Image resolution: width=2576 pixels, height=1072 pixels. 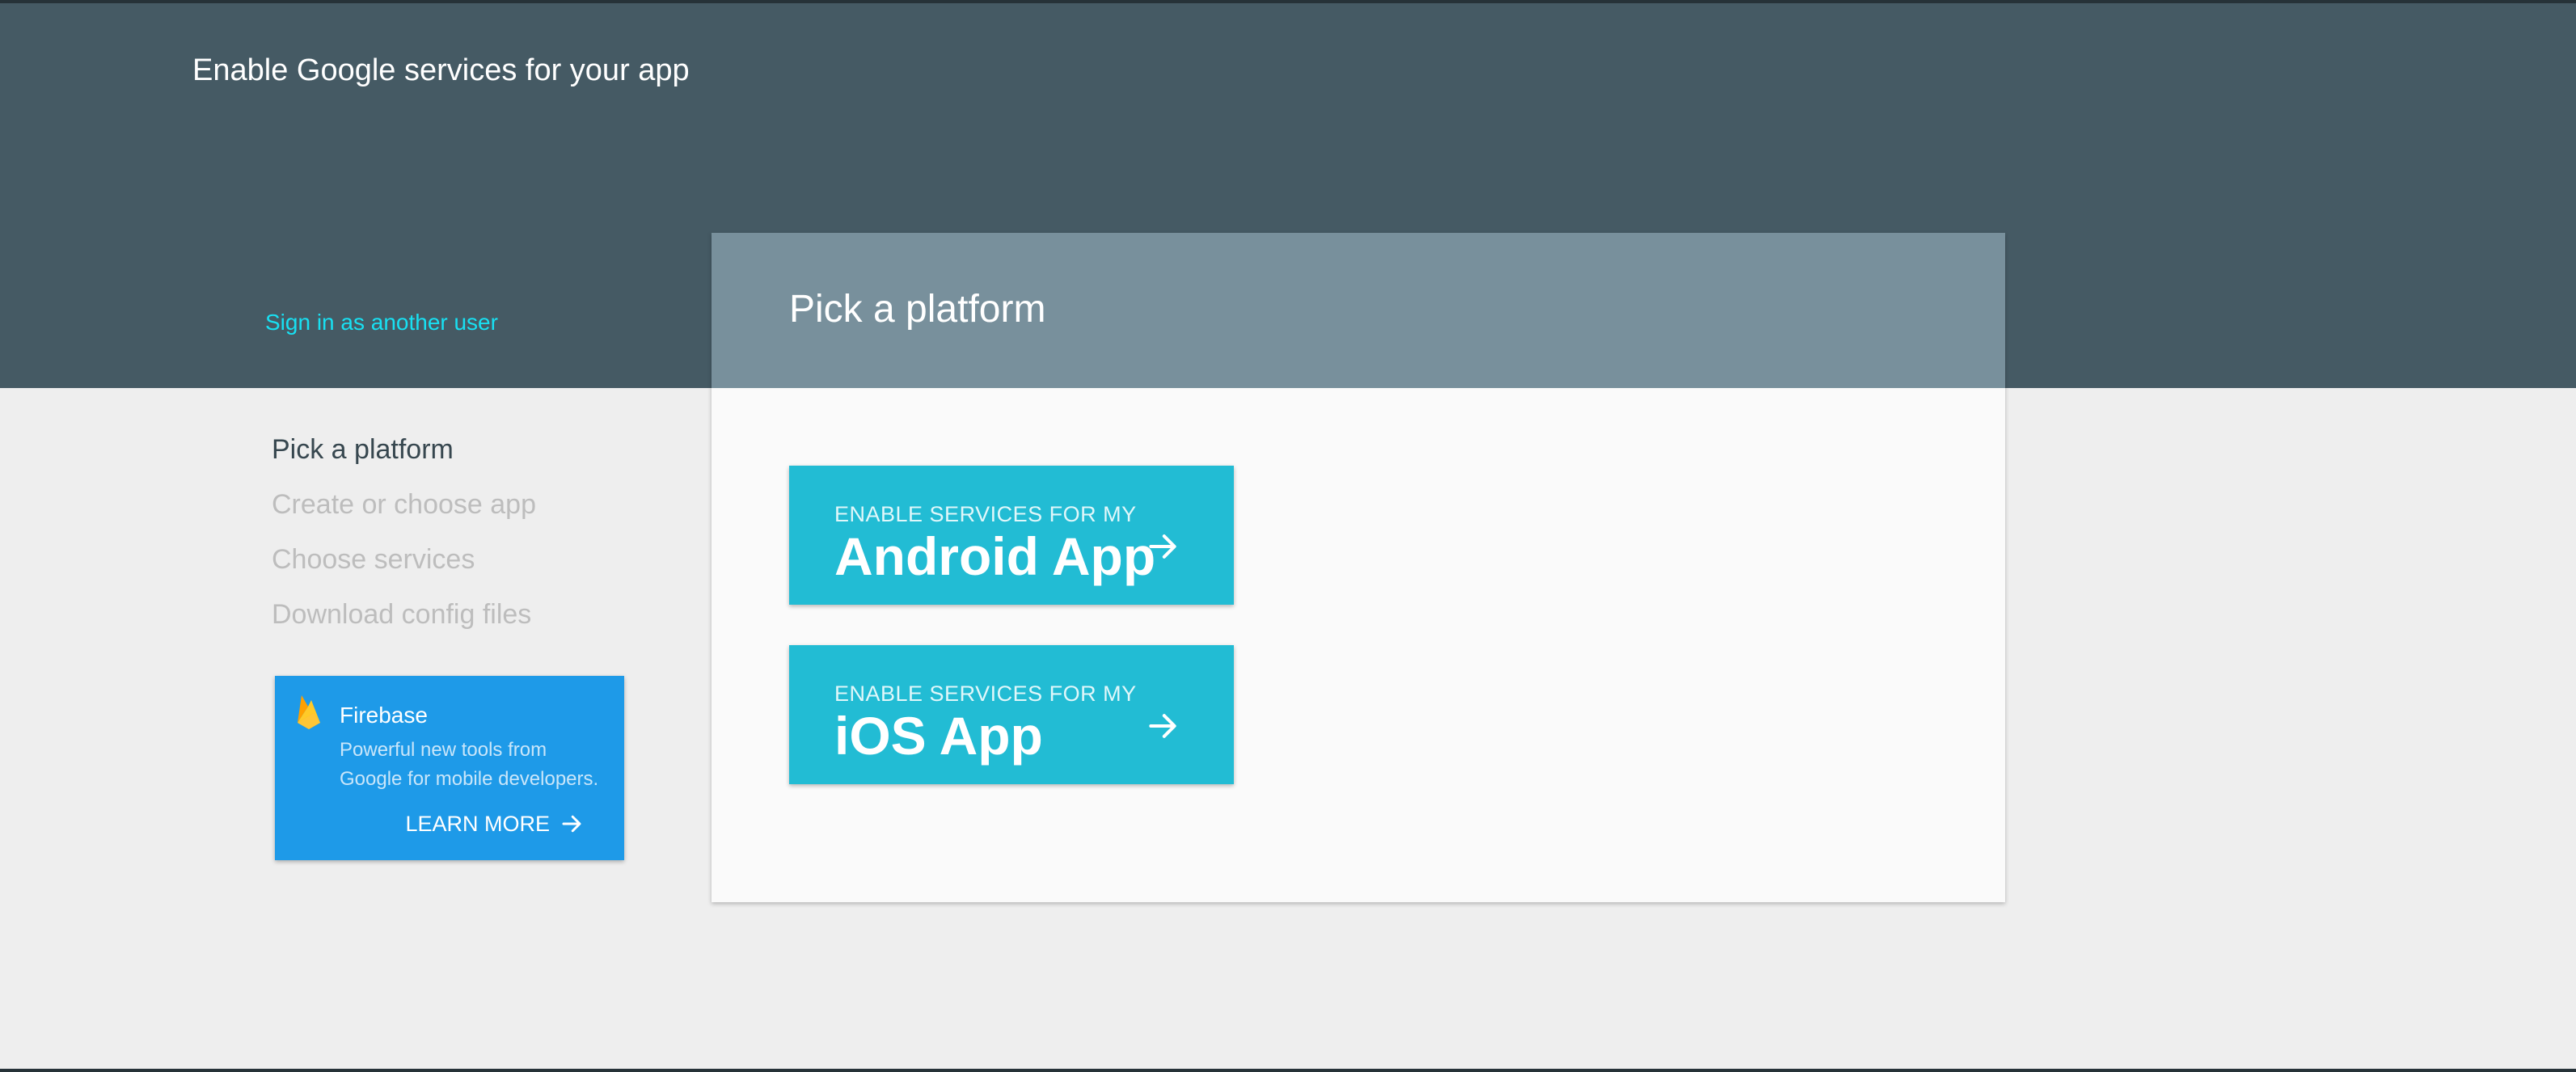 What do you see at coordinates (402, 614) in the screenshot?
I see `step-download-config-files: Download config files` at bounding box center [402, 614].